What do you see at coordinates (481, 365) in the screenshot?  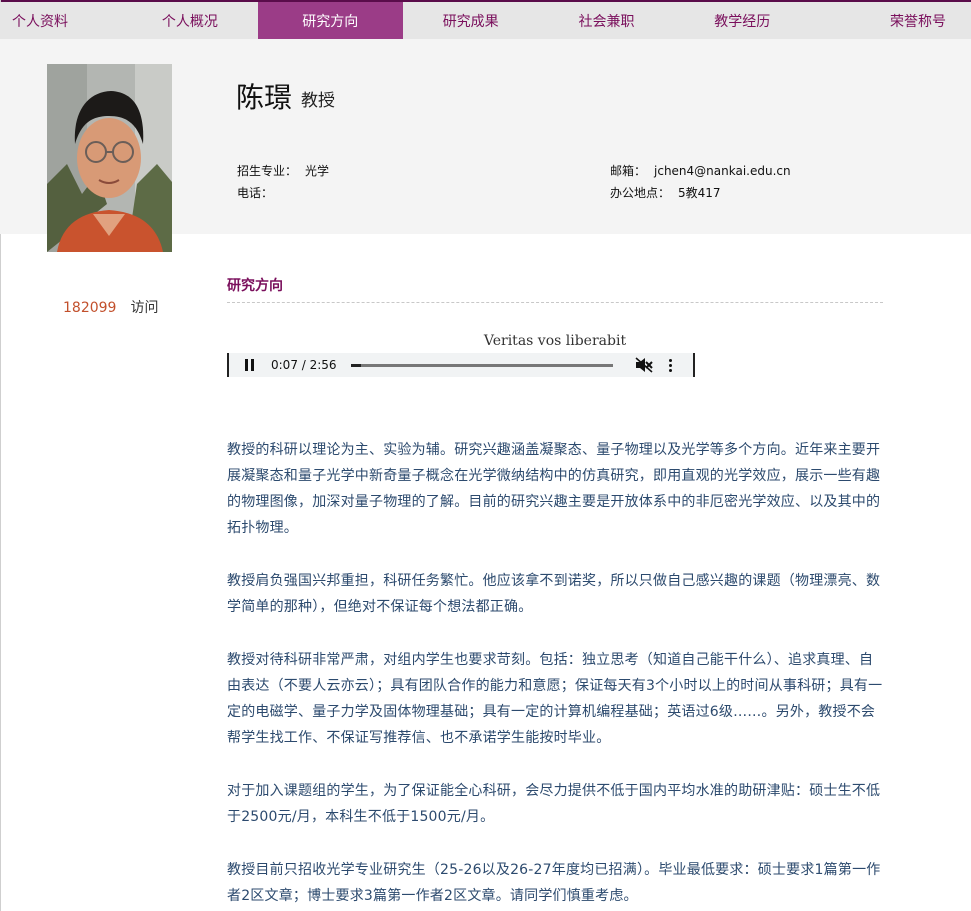 I see `audio-progress-bar` at bounding box center [481, 365].